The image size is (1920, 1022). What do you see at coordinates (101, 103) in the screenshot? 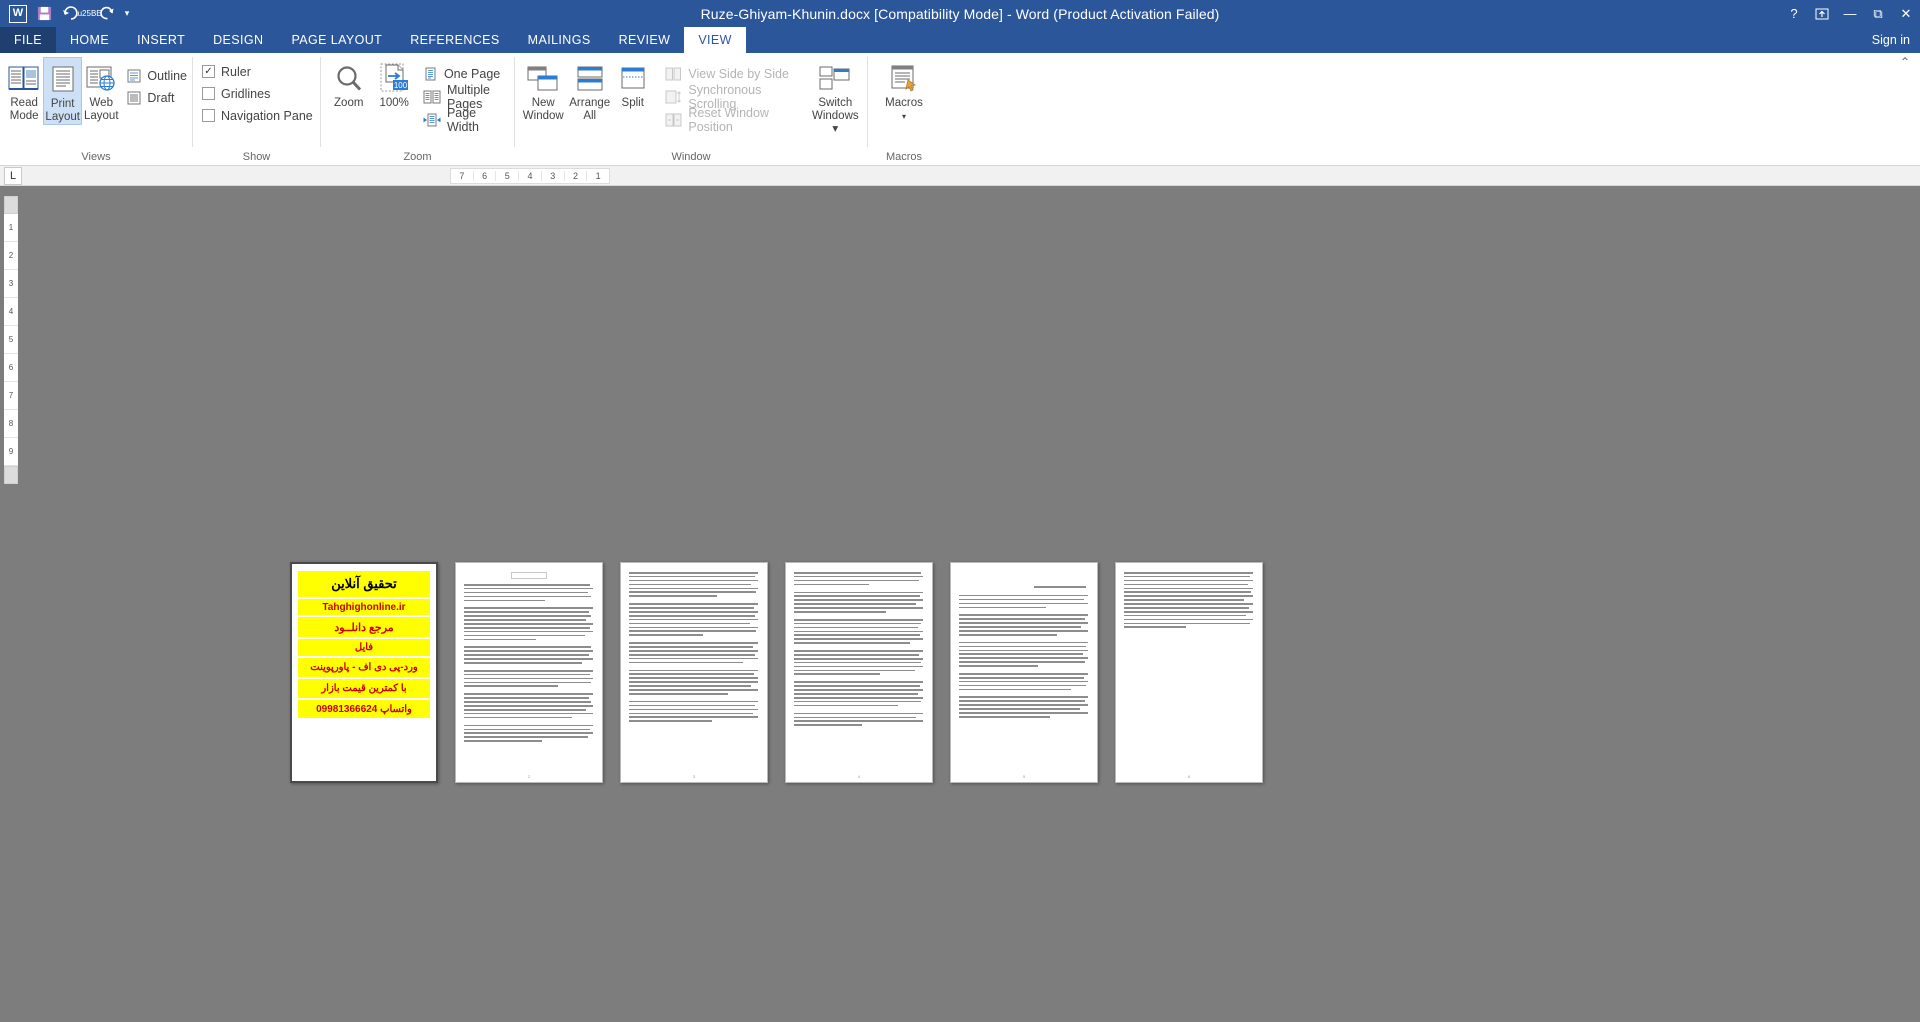
I see `web-layout-label-1: Web` at bounding box center [101, 103].